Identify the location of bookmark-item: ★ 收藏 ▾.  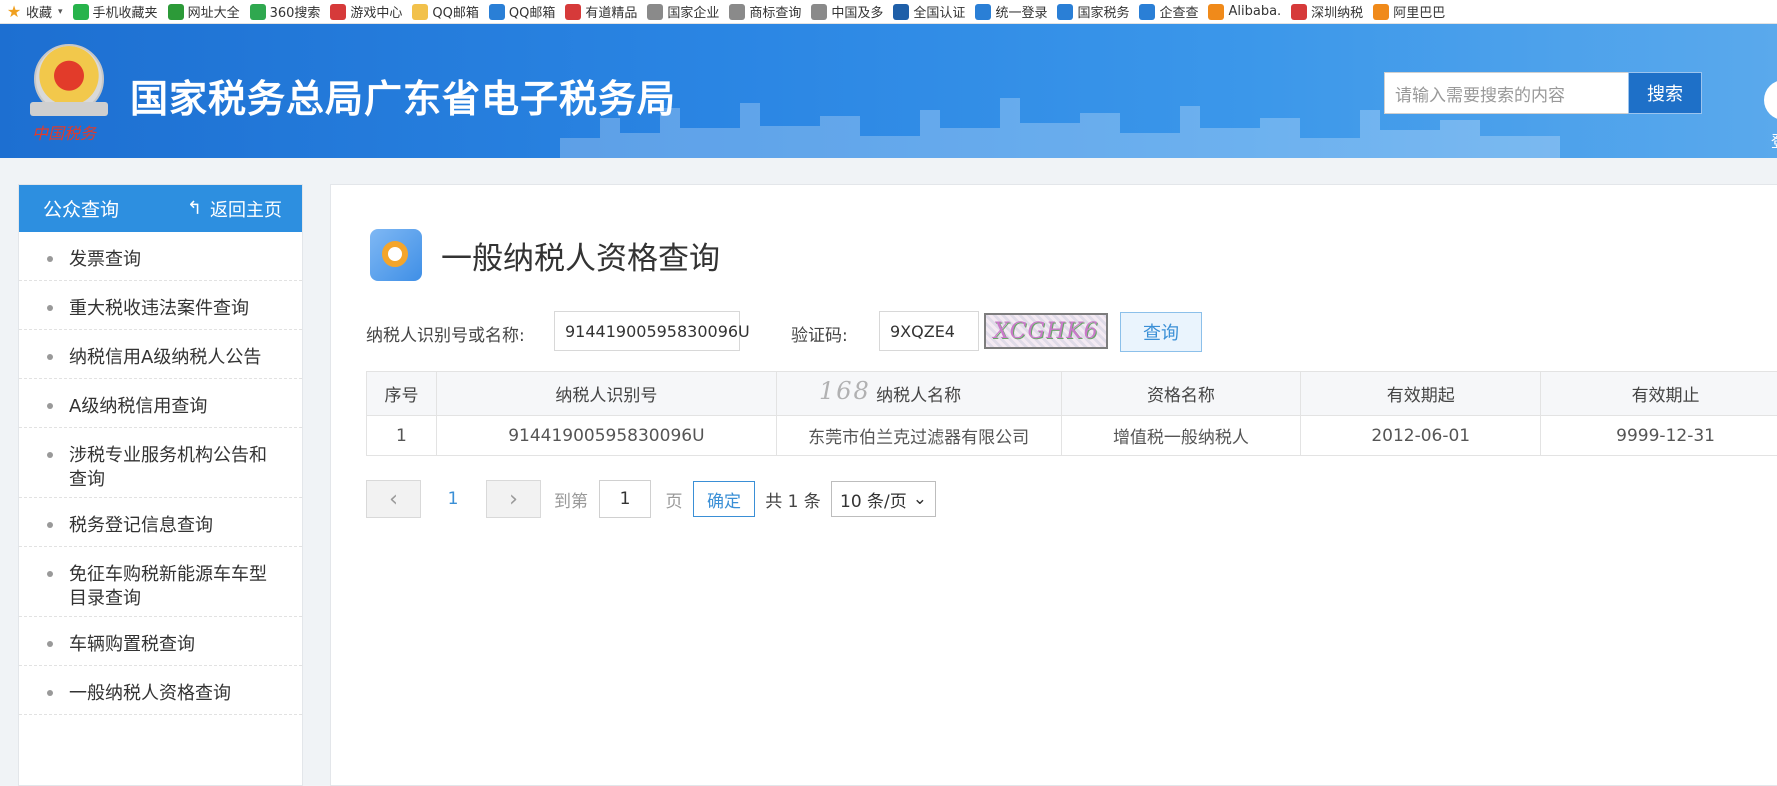
(34, 11).